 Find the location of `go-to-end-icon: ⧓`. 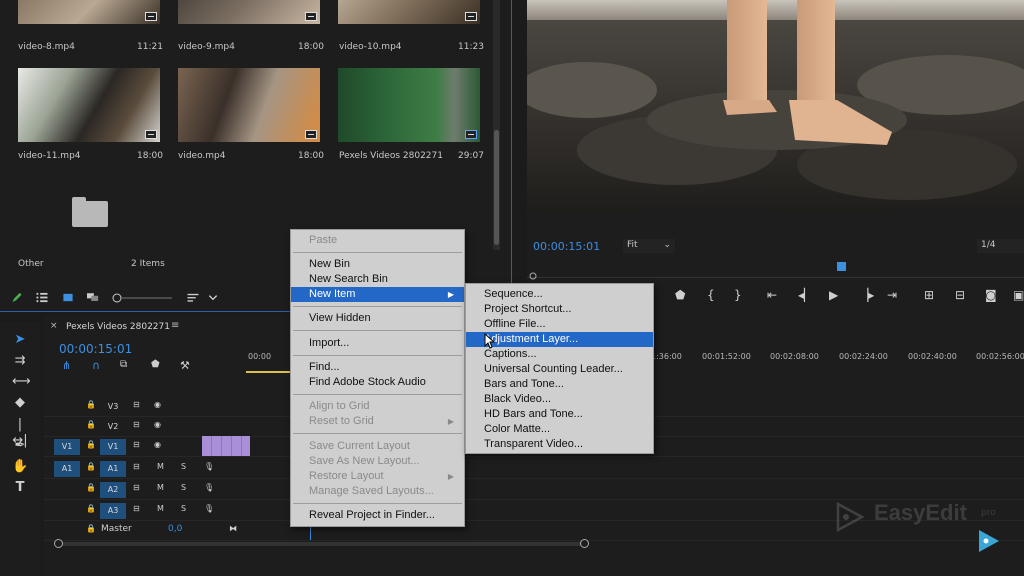

go-to-end-icon: ⧓ is located at coordinates (233, 528).